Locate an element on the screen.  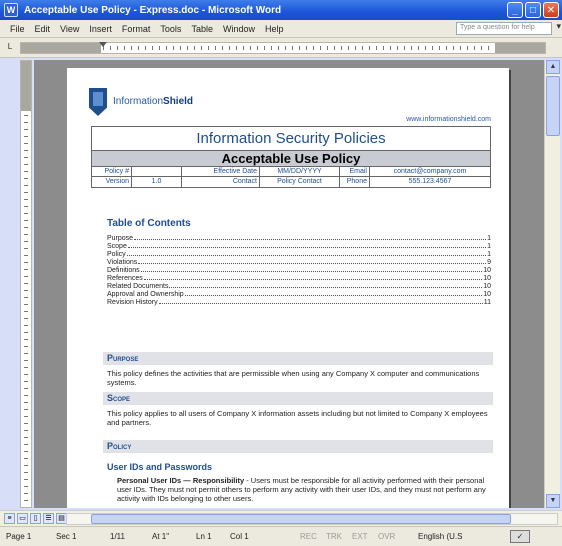
phone-value: 555.123.4567 is located at coordinates (430, 181).